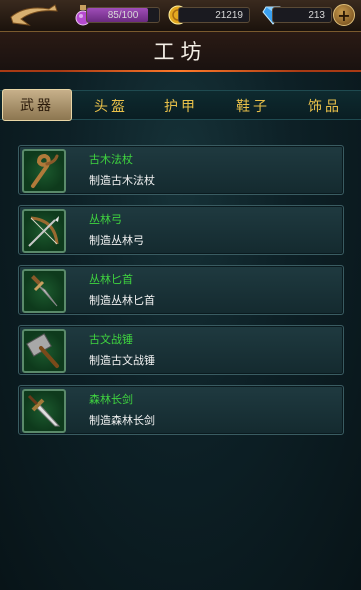 The image size is (361, 590). What do you see at coordinates (214, 15) in the screenshot?
I see `gold-counter: 21219` at bounding box center [214, 15].